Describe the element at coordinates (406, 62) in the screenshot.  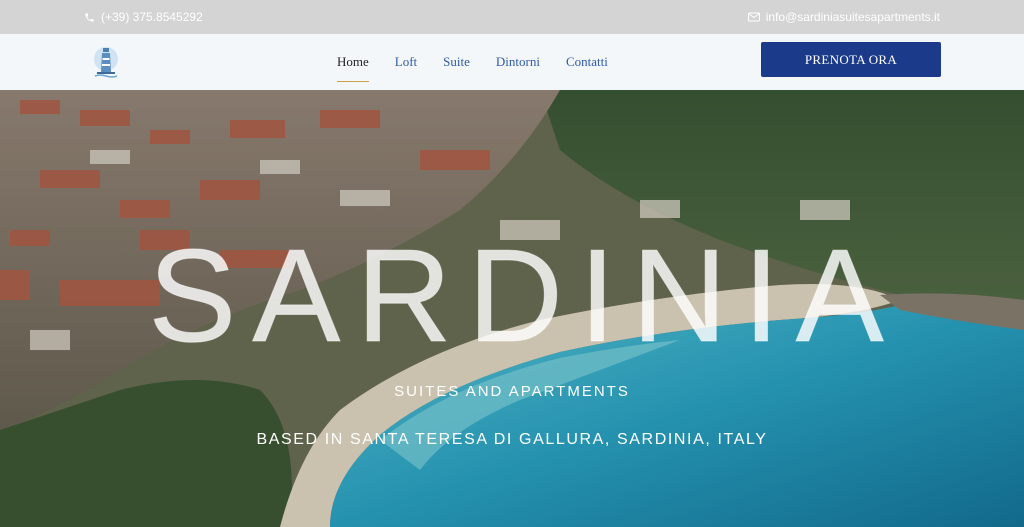
I see `nav-loft: Loft` at that location.